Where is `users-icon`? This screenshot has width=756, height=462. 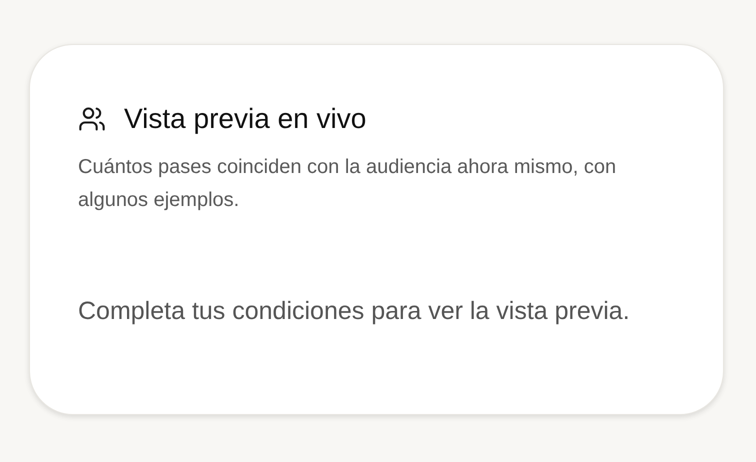
users-icon is located at coordinates (92, 119).